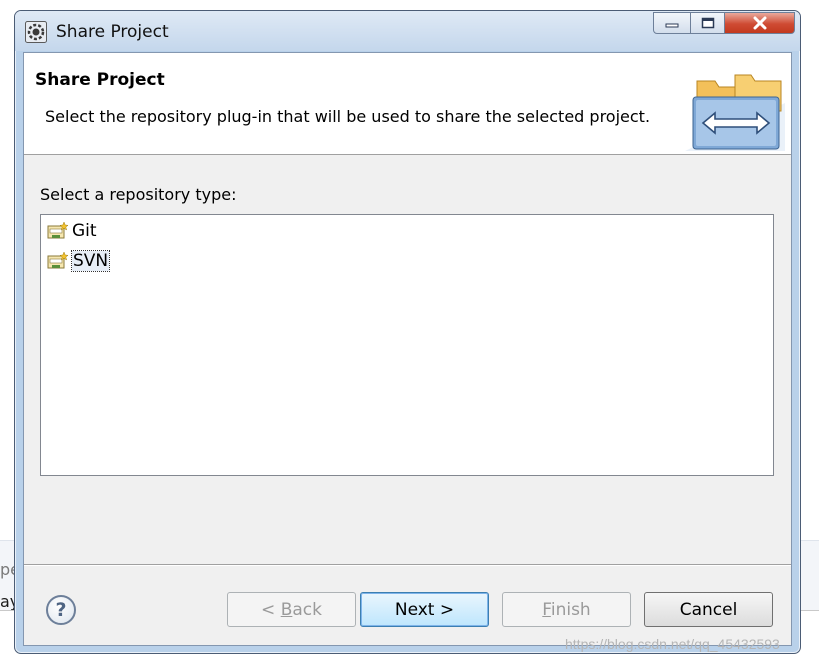 The image size is (819, 666). Describe the element at coordinates (546, 609) in the screenshot. I see `finish-button-mnemonic: F` at that location.